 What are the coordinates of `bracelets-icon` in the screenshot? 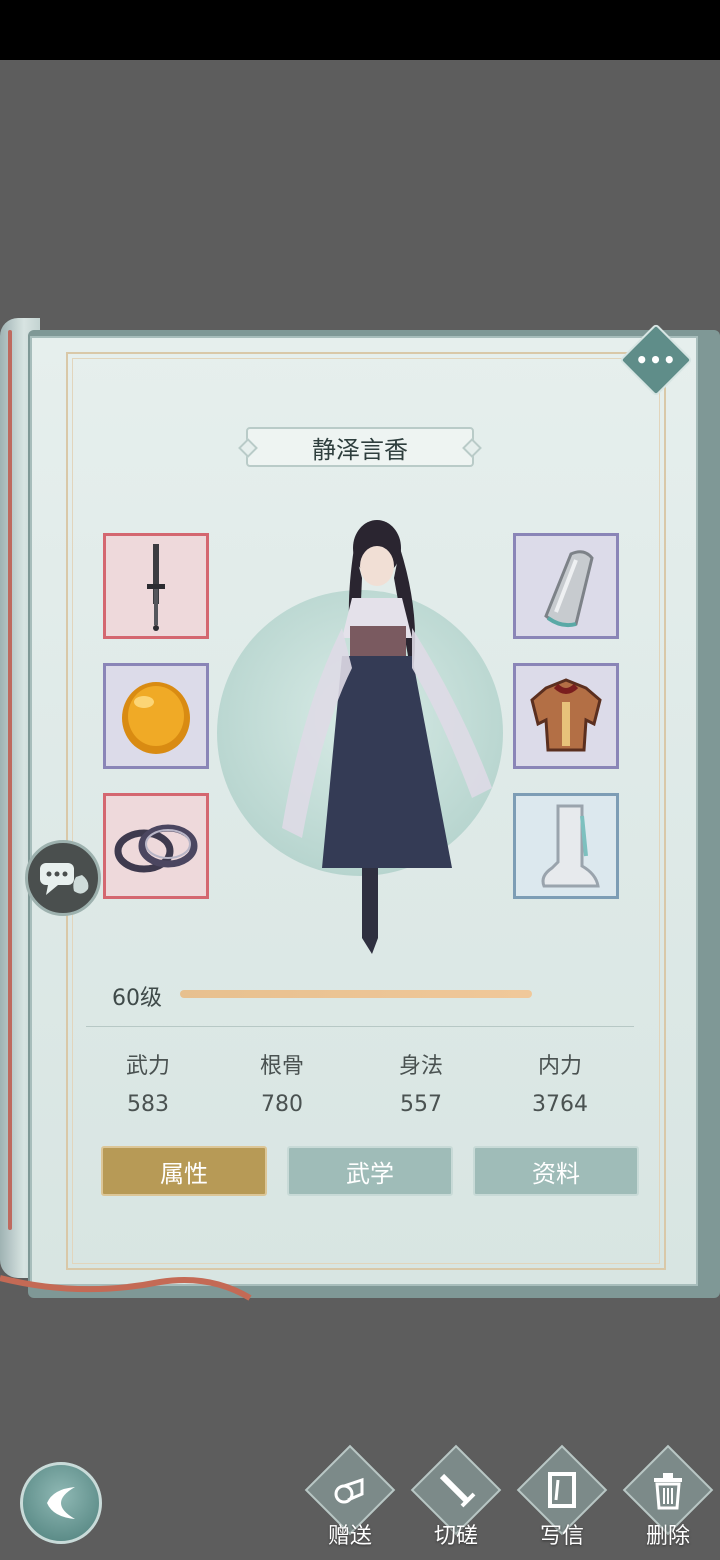 It's located at (156, 848).